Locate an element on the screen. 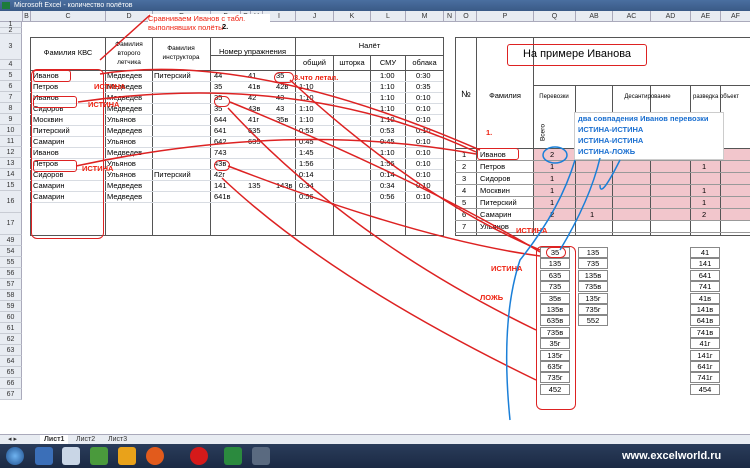 Image resolution: width=750 pixels, height=468 pixels. opera-icon is located at coordinates (199, 456).